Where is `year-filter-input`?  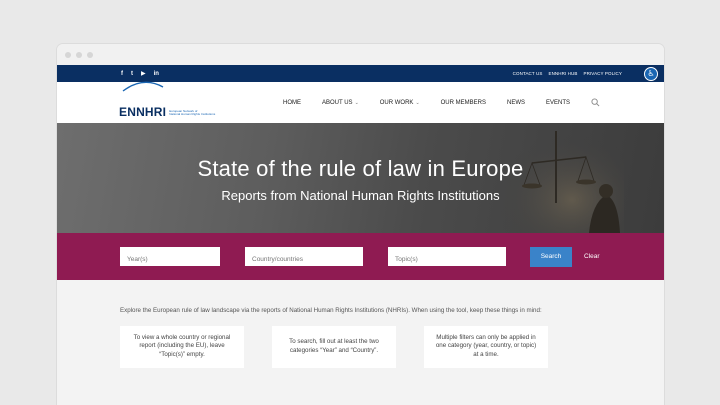
year-filter-input is located at coordinates (170, 256).